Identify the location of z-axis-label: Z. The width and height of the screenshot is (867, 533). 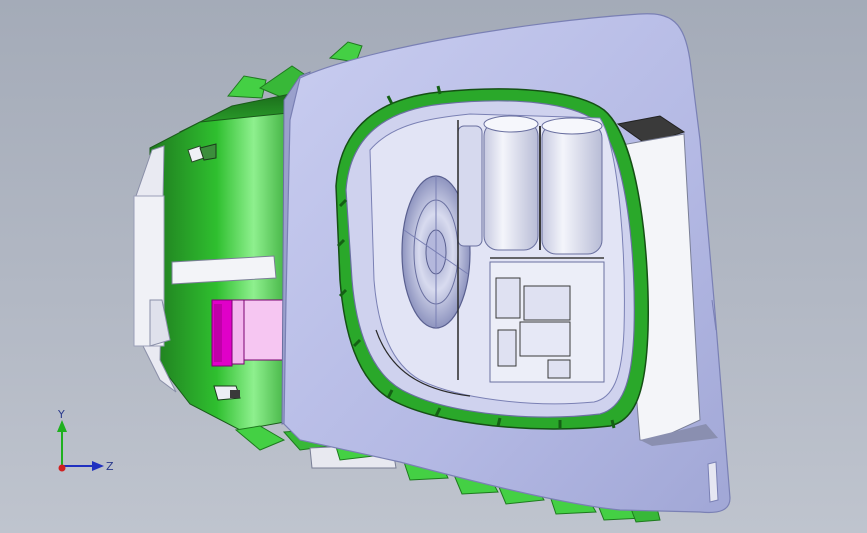
(110, 466).